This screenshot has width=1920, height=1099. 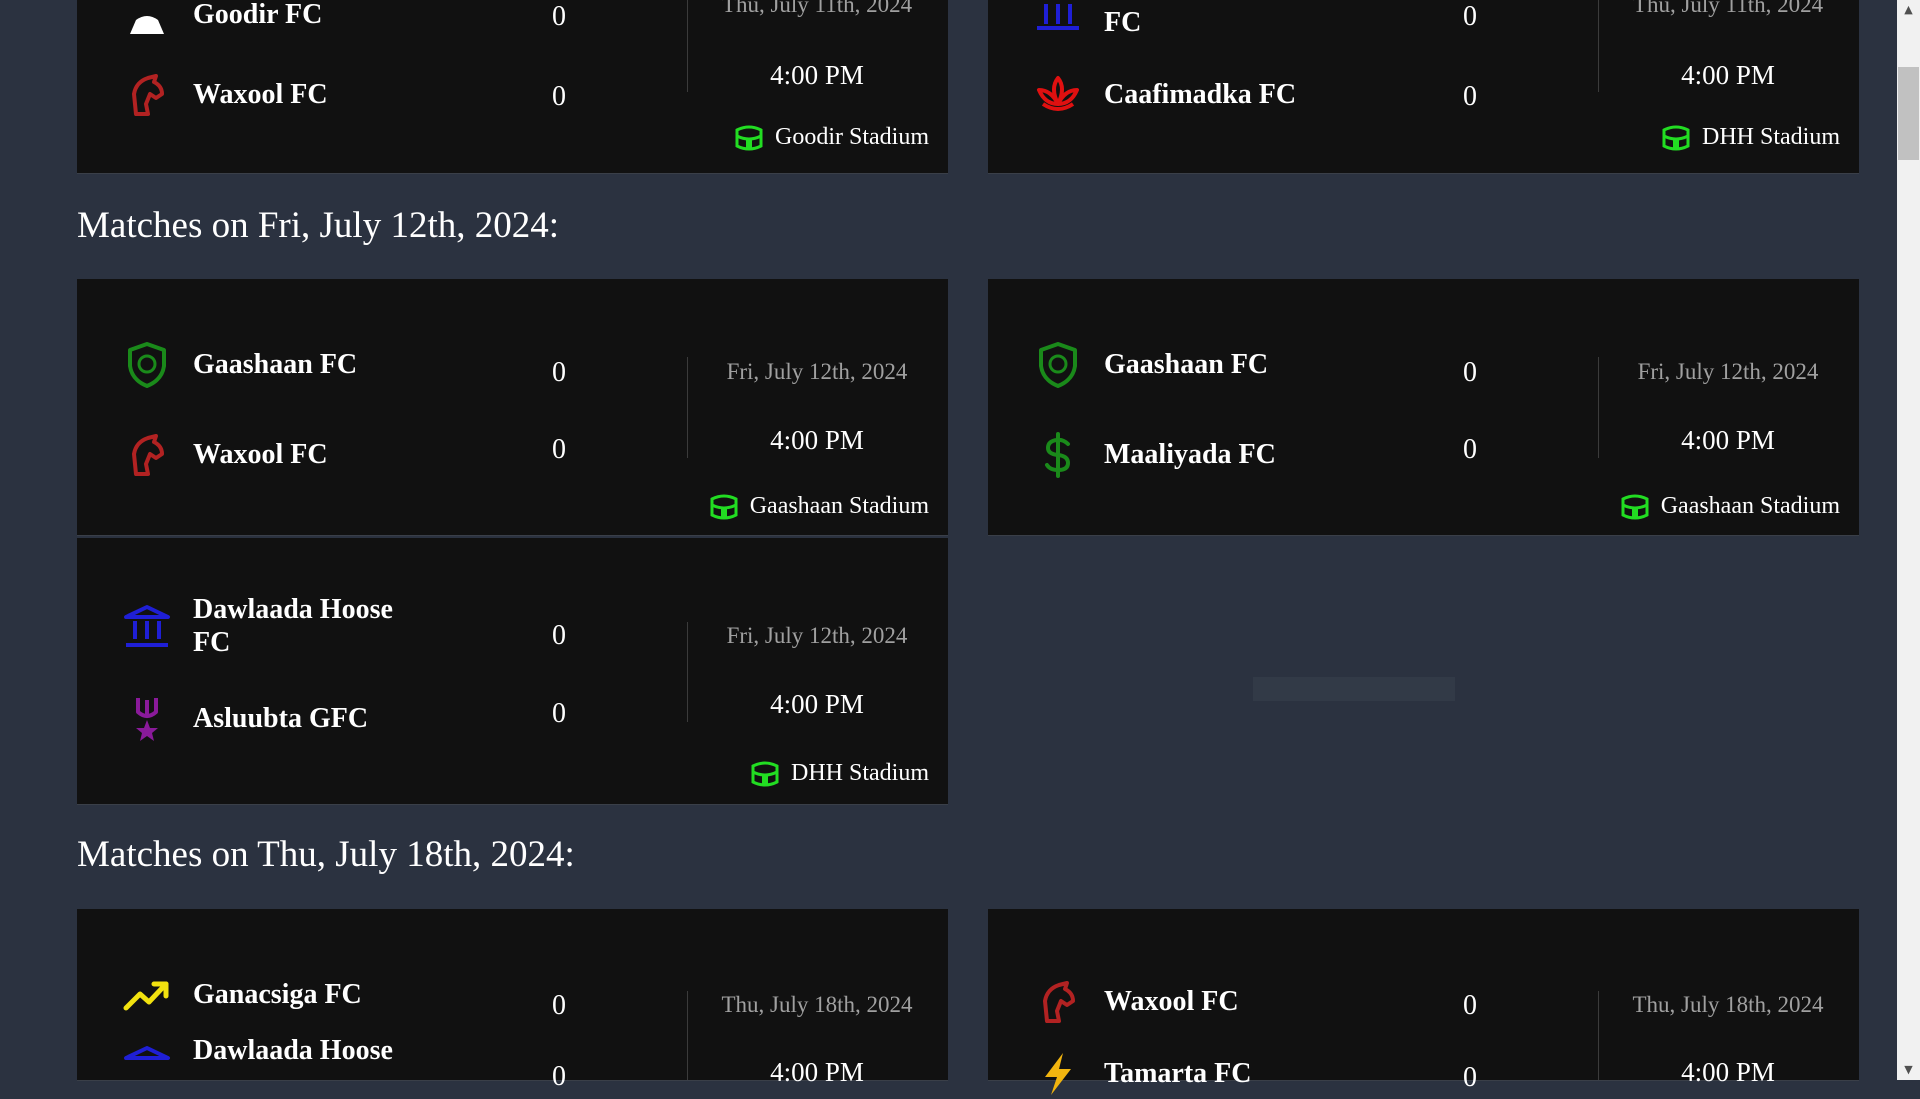 What do you see at coordinates (1771, 136) in the screenshot?
I see `stadium-name: DHH Stadium` at bounding box center [1771, 136].